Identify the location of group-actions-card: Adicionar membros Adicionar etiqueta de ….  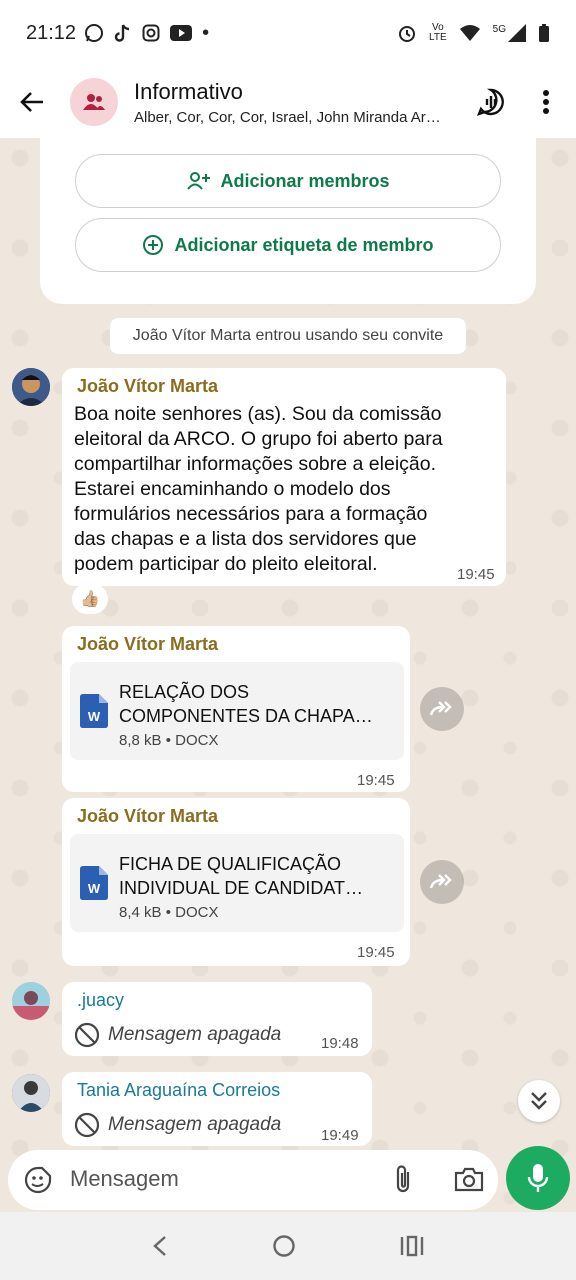
(288, 221).